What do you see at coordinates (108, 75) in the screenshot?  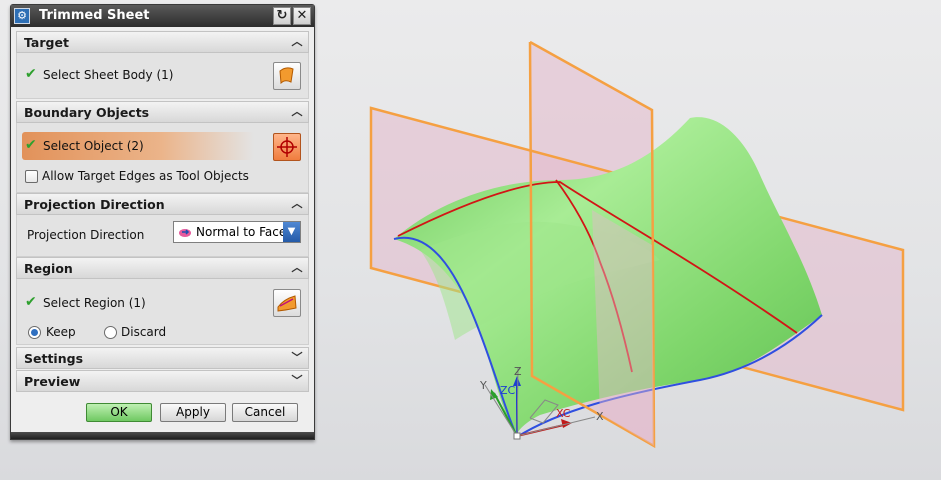 I see `select-sheet-body-label: Select Sheet Body (1)` at bounding box center [108, 75].